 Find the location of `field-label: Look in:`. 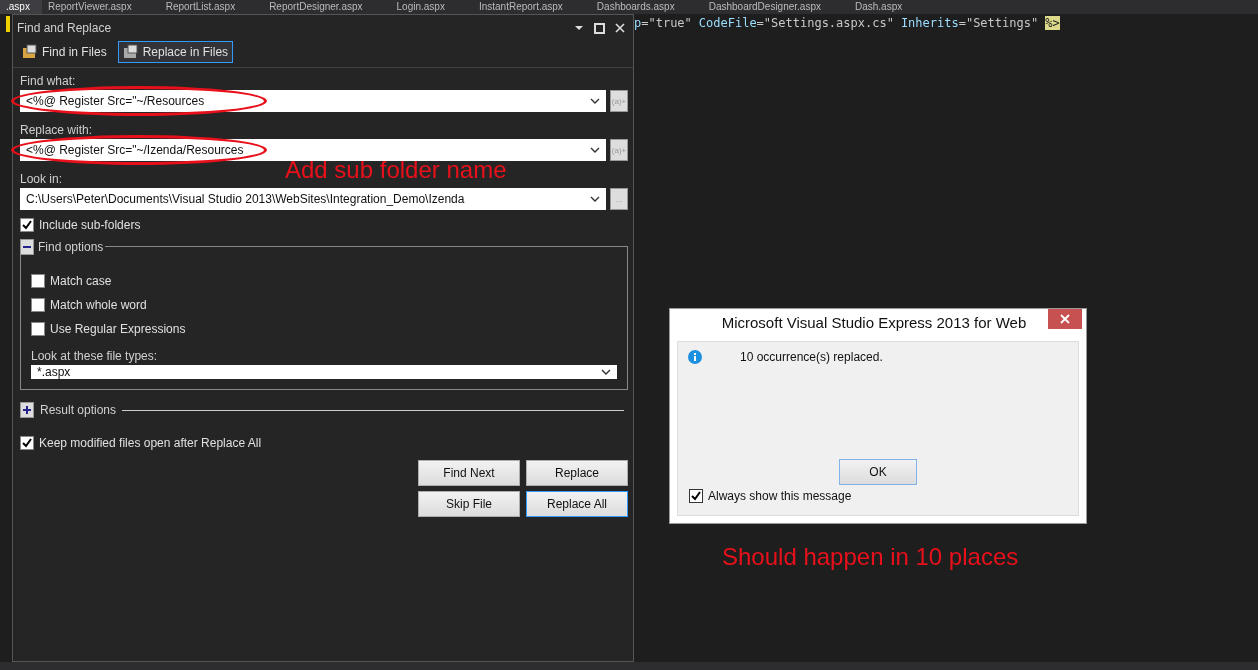

field-label: Look in: is located at coordinates (41, 179).